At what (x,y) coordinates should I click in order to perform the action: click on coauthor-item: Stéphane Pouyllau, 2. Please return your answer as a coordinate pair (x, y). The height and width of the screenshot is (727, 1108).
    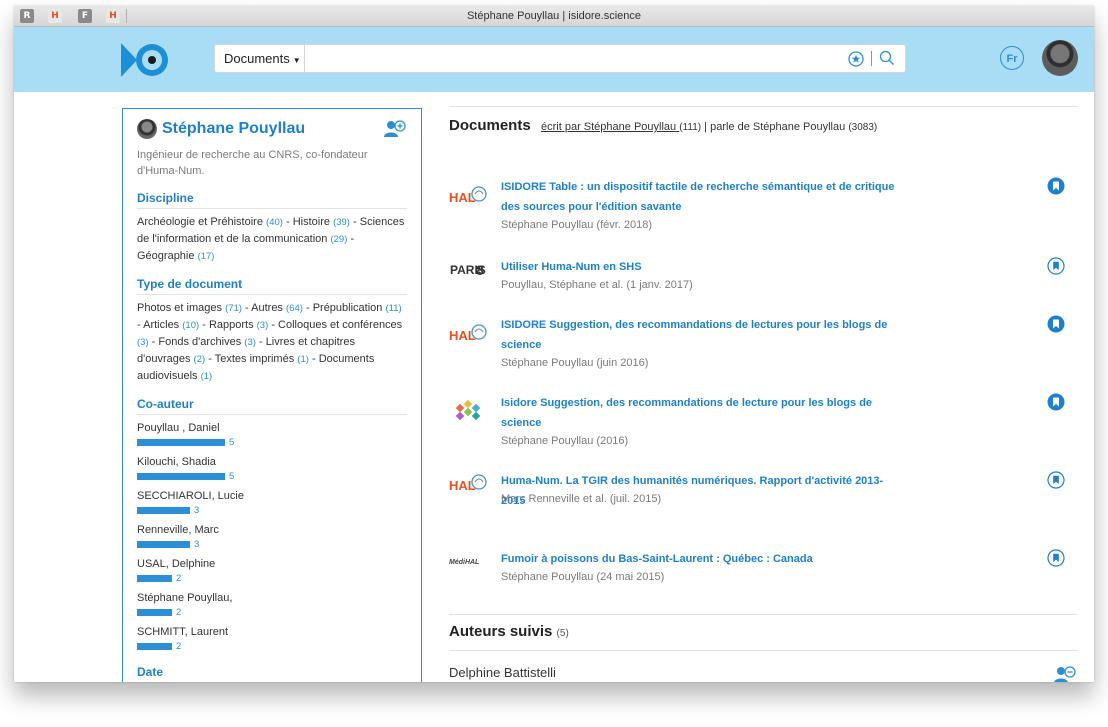
    Looking at the image, I should click on (272, 605).